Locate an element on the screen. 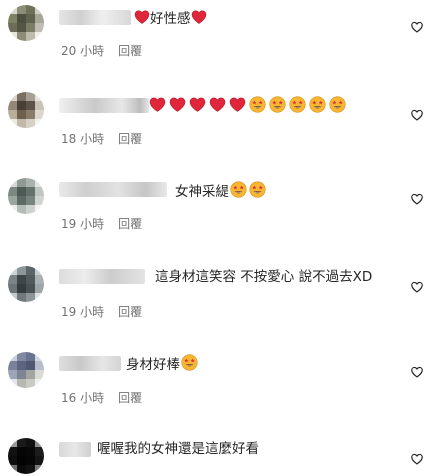 Image resolution: width=435 pixels, height=476 pixels. comment-time: 18 小時 is located at coordinates (83, 139).